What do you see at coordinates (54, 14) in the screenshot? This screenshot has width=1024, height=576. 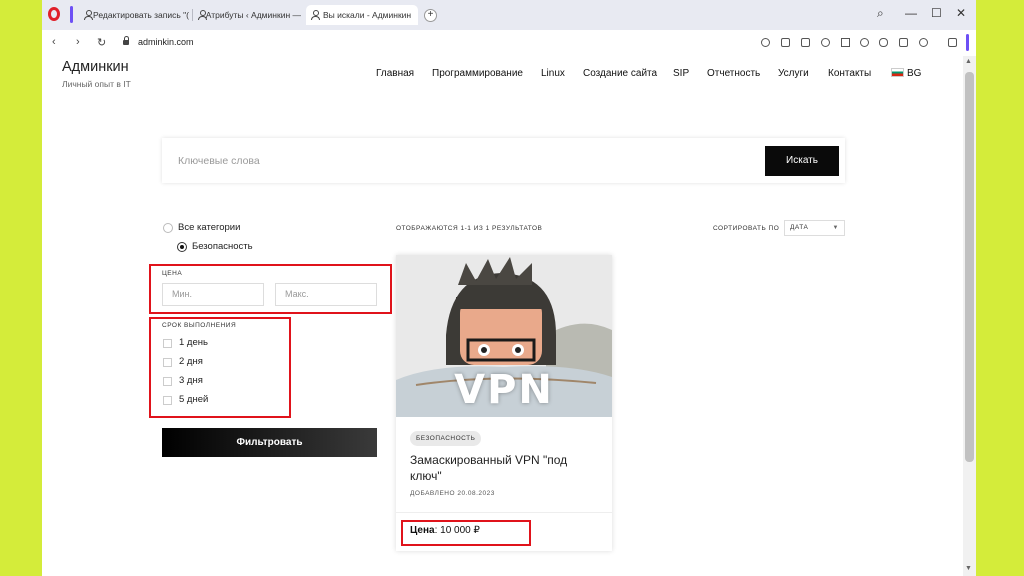 I see `opera-logo-icon` at bounding box center [54, 14].